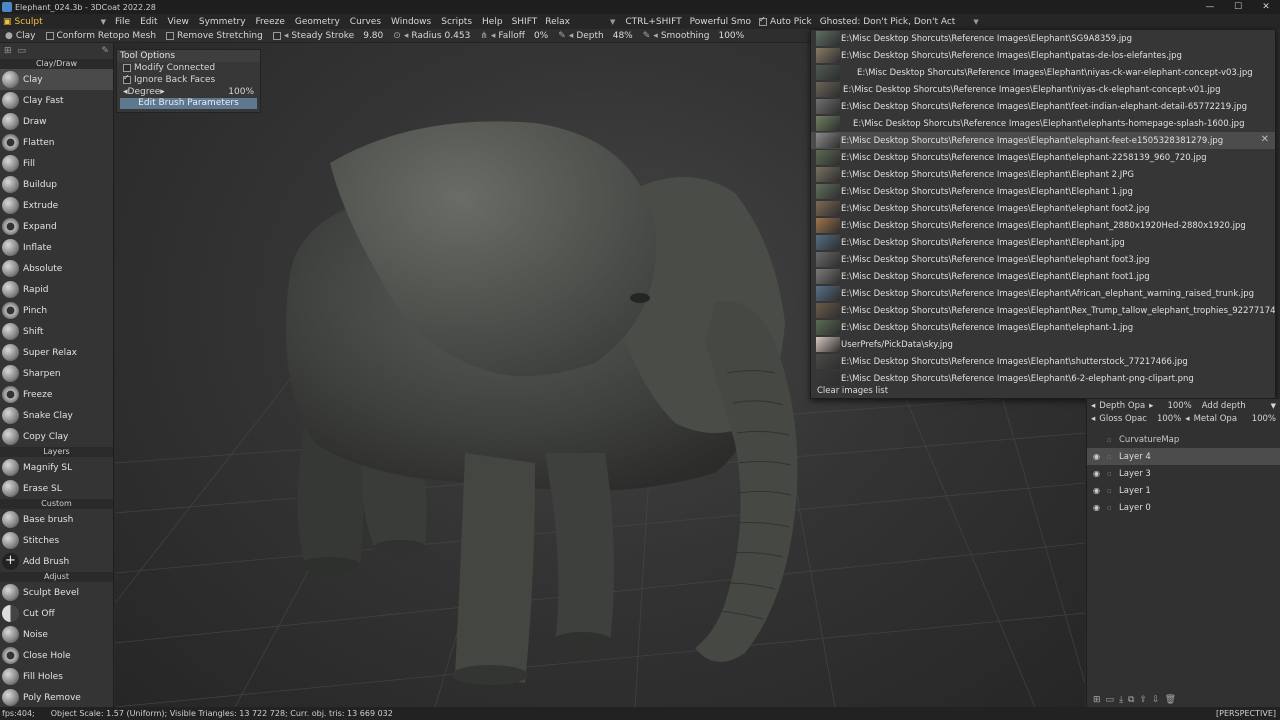  I want to click on tools-tab-icon: ⊞, so click(8, 51).